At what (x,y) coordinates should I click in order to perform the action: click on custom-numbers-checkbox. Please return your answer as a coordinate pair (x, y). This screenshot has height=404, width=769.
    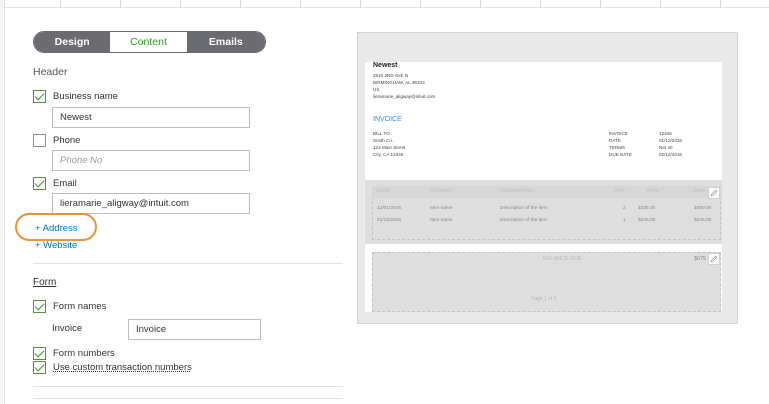
    Looking at the image, I should click on (39, 367).